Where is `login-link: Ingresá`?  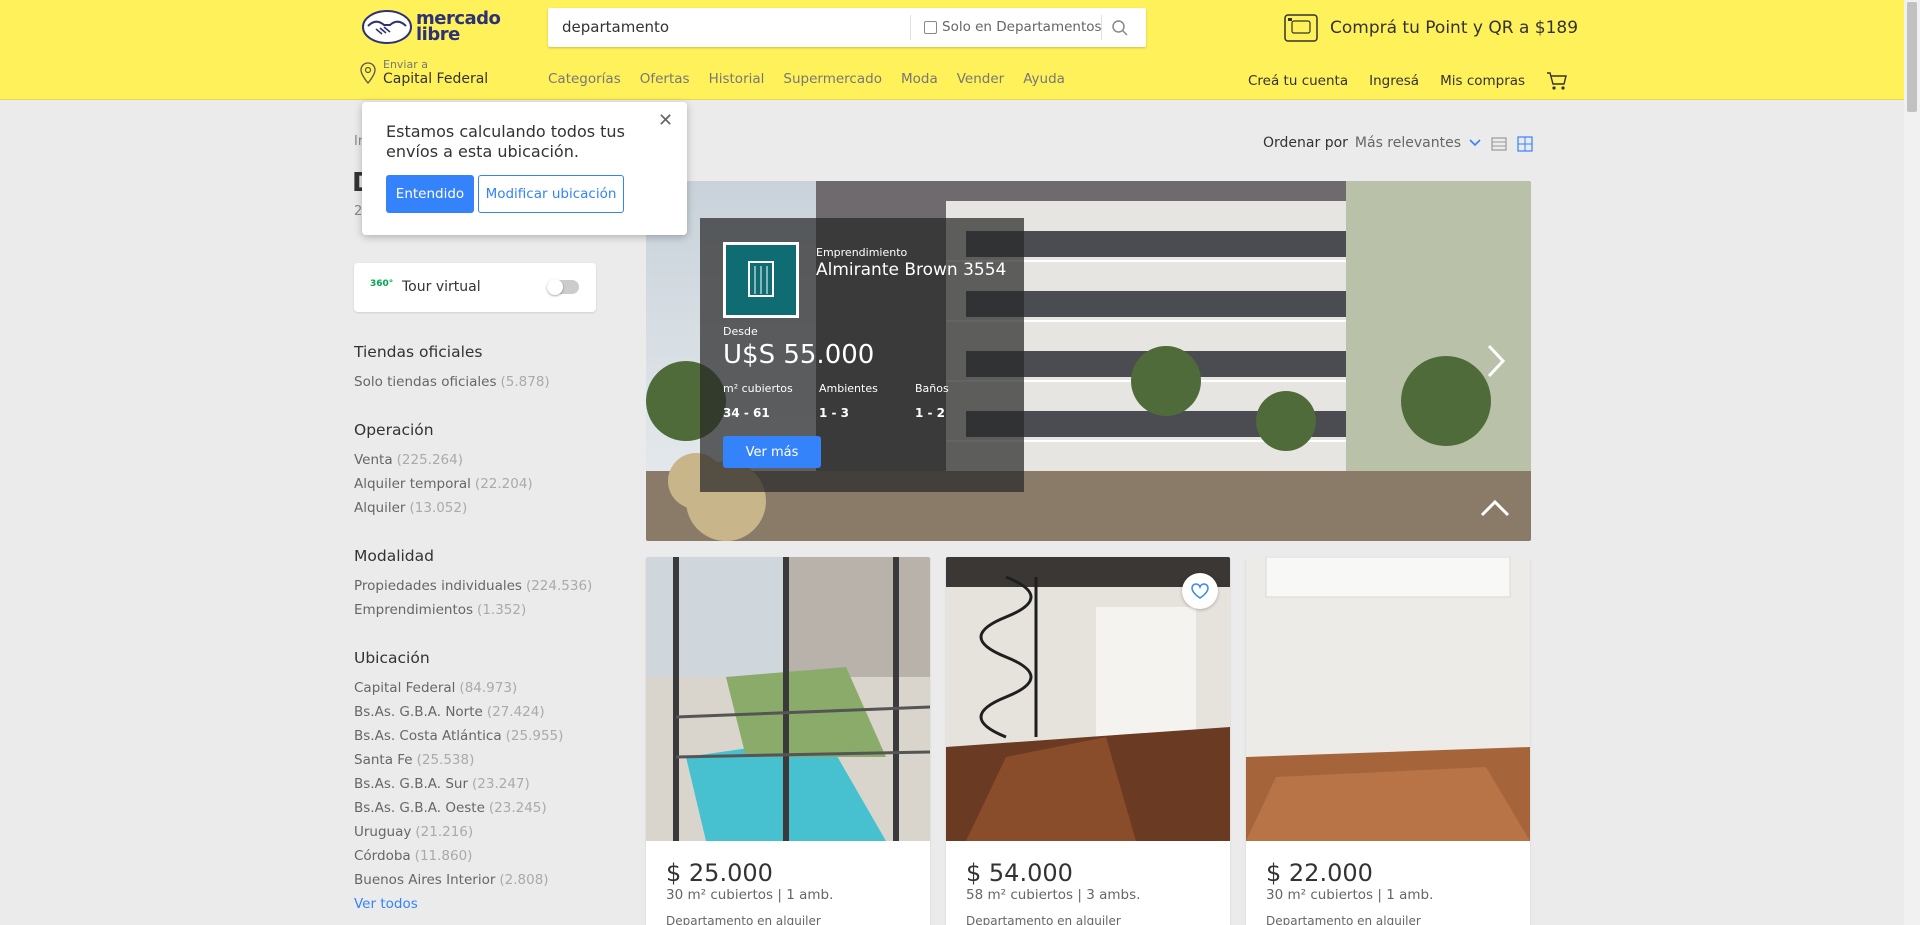
login-link: Ingresá is located at coordinates (1394, 81).